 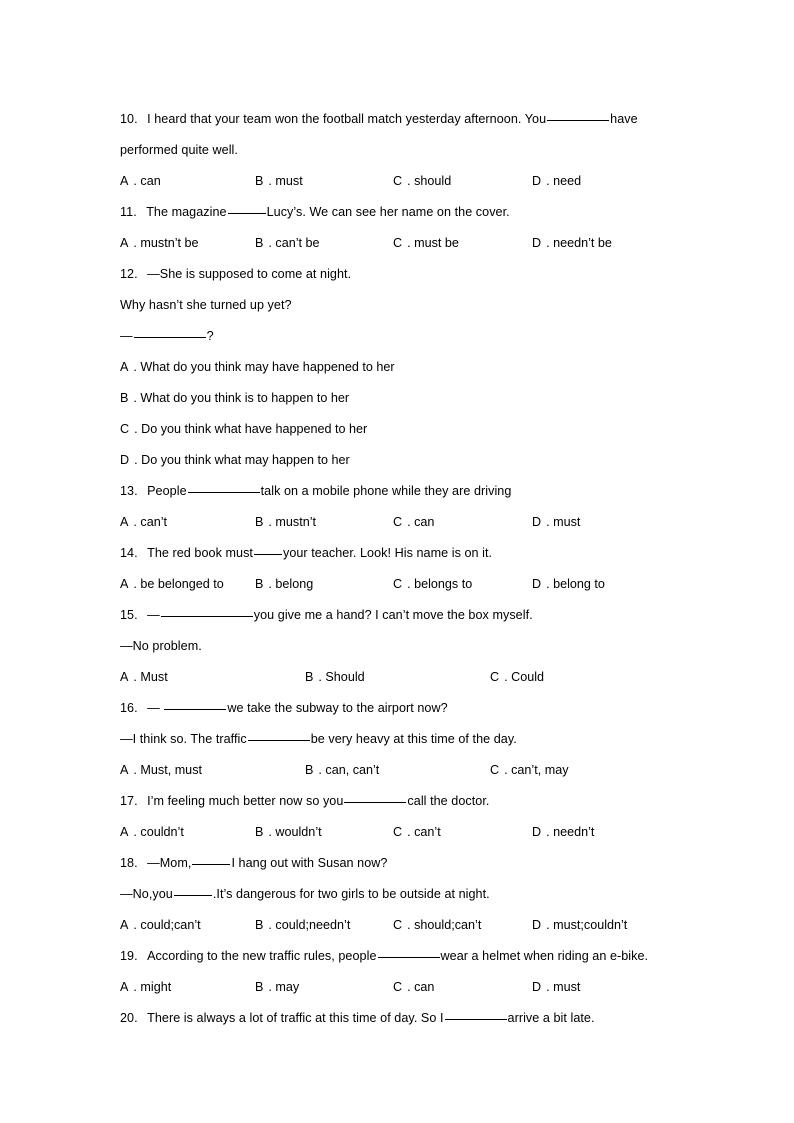 What do you see at coordinates (417, 832) in the screenshot?
I see `option-c: C. can’t` at bounding box center [417, 832].